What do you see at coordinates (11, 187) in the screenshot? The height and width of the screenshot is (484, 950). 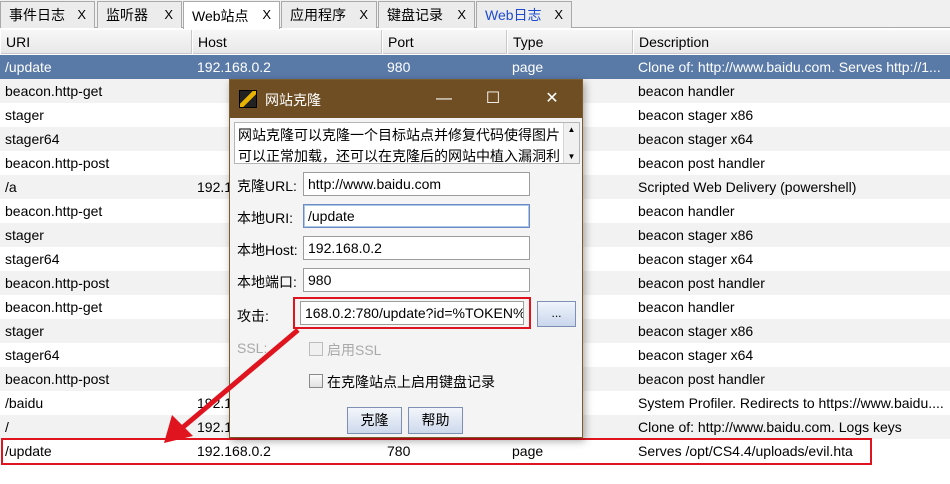 I see `cell-uri: /a` at bounding box center [11, 187].